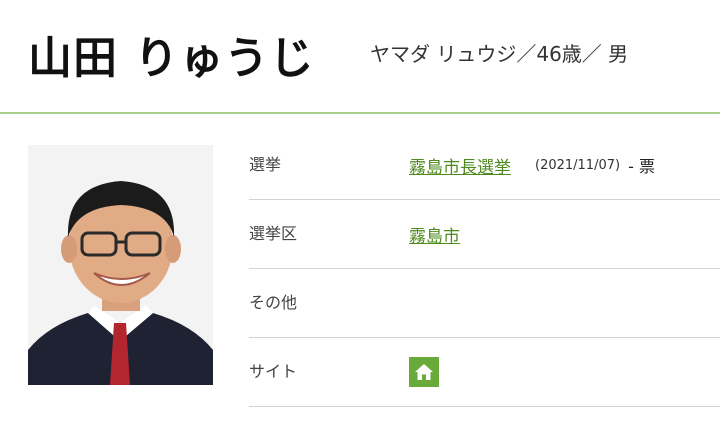 This screenshot has width=720, height=421. What do you see at coordinates (641, 166) in the screenshot?
I see `vote-count: - 票` at bounding box center [641, 166].